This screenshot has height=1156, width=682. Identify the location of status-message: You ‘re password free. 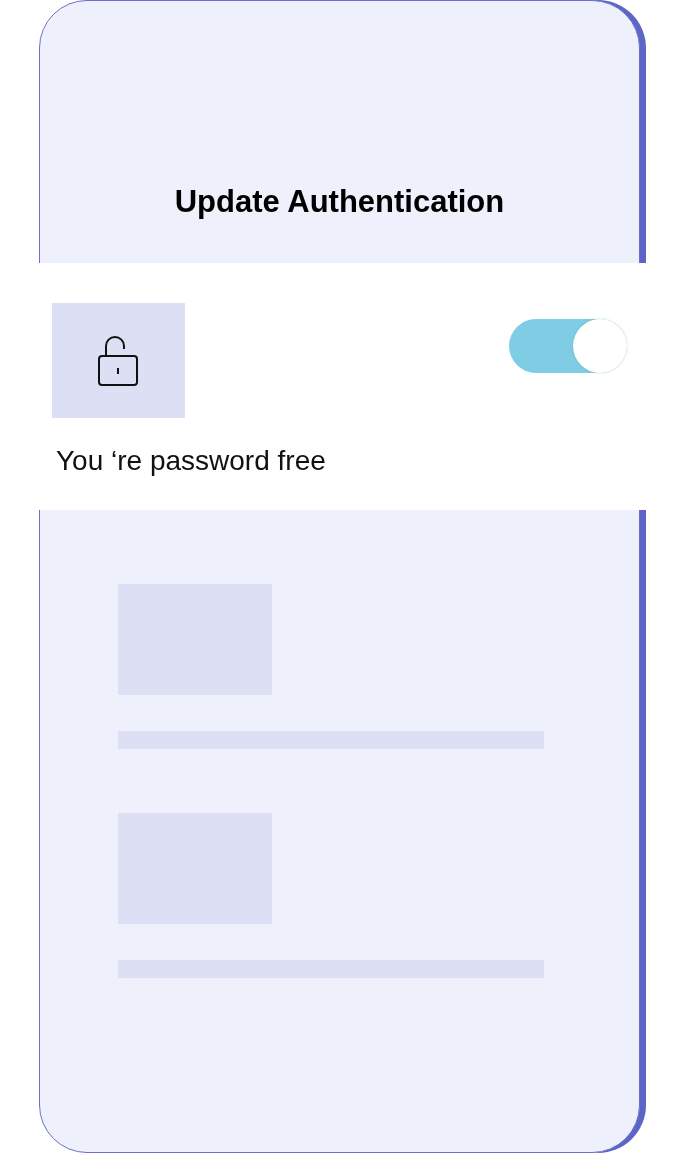
(191, 461).